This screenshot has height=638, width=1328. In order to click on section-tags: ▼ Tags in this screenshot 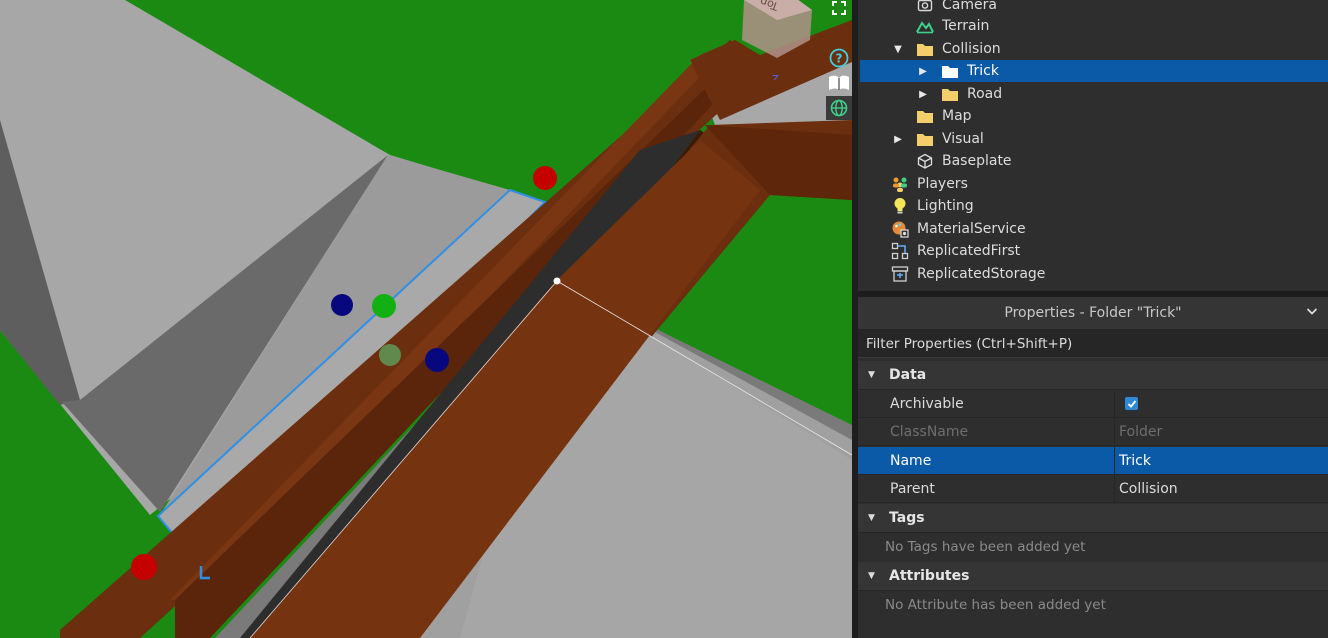, I will do `click(1093, 518)`.